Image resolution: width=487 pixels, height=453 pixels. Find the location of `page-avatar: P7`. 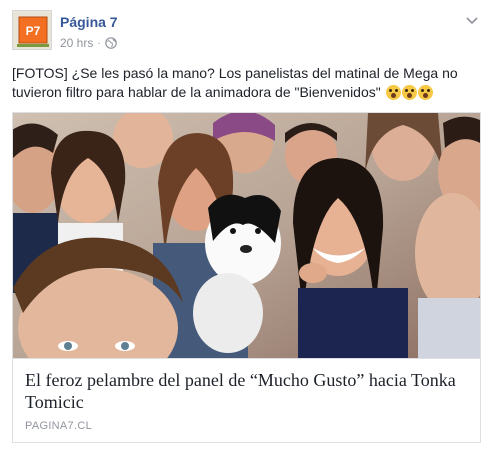

page-avatar: P7 is located at coordinates (32, 30).